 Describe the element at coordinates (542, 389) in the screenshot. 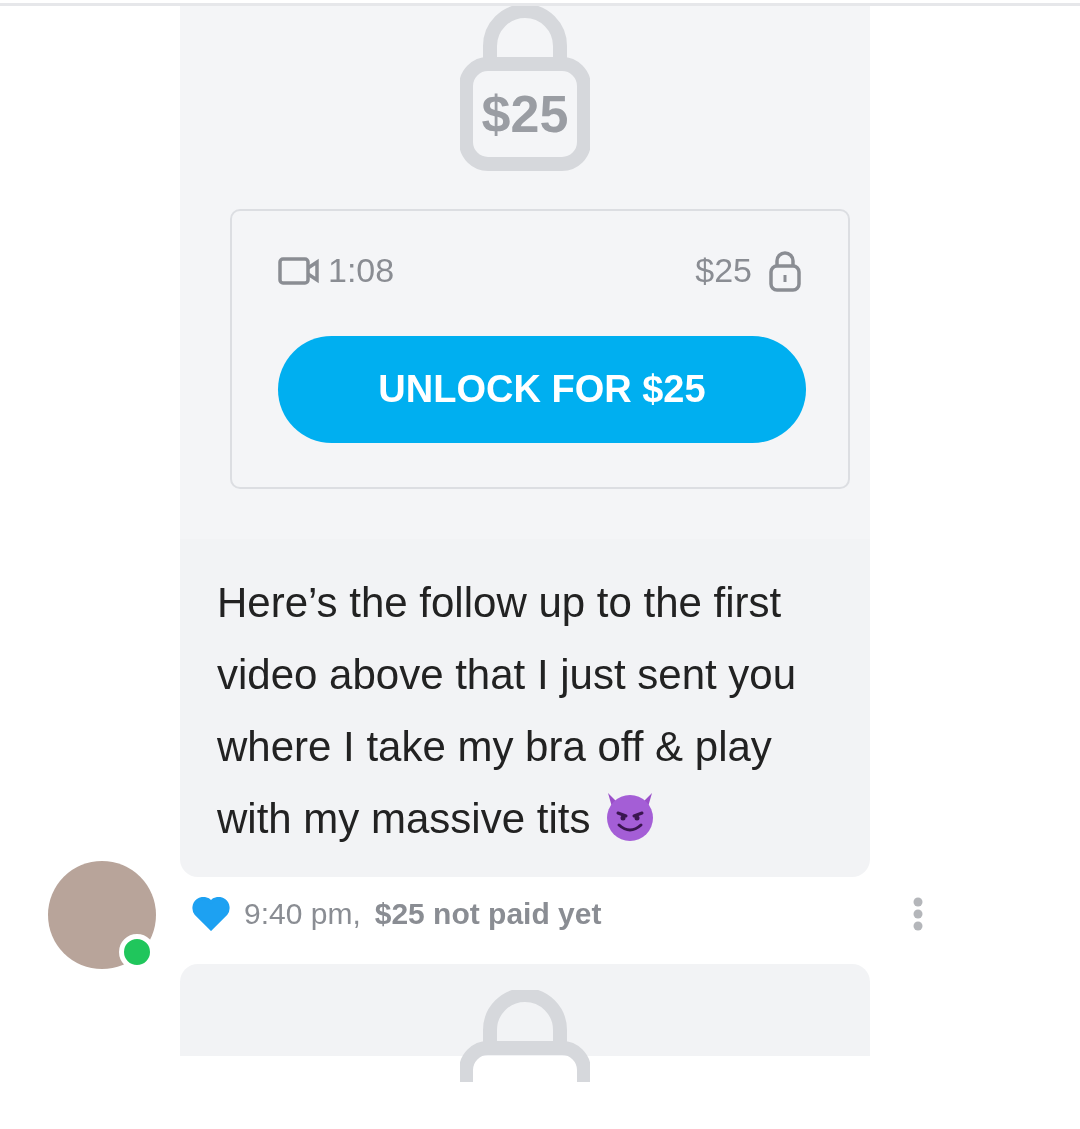

I see `unlock-button: UNLOCK FOR $25` at that location.